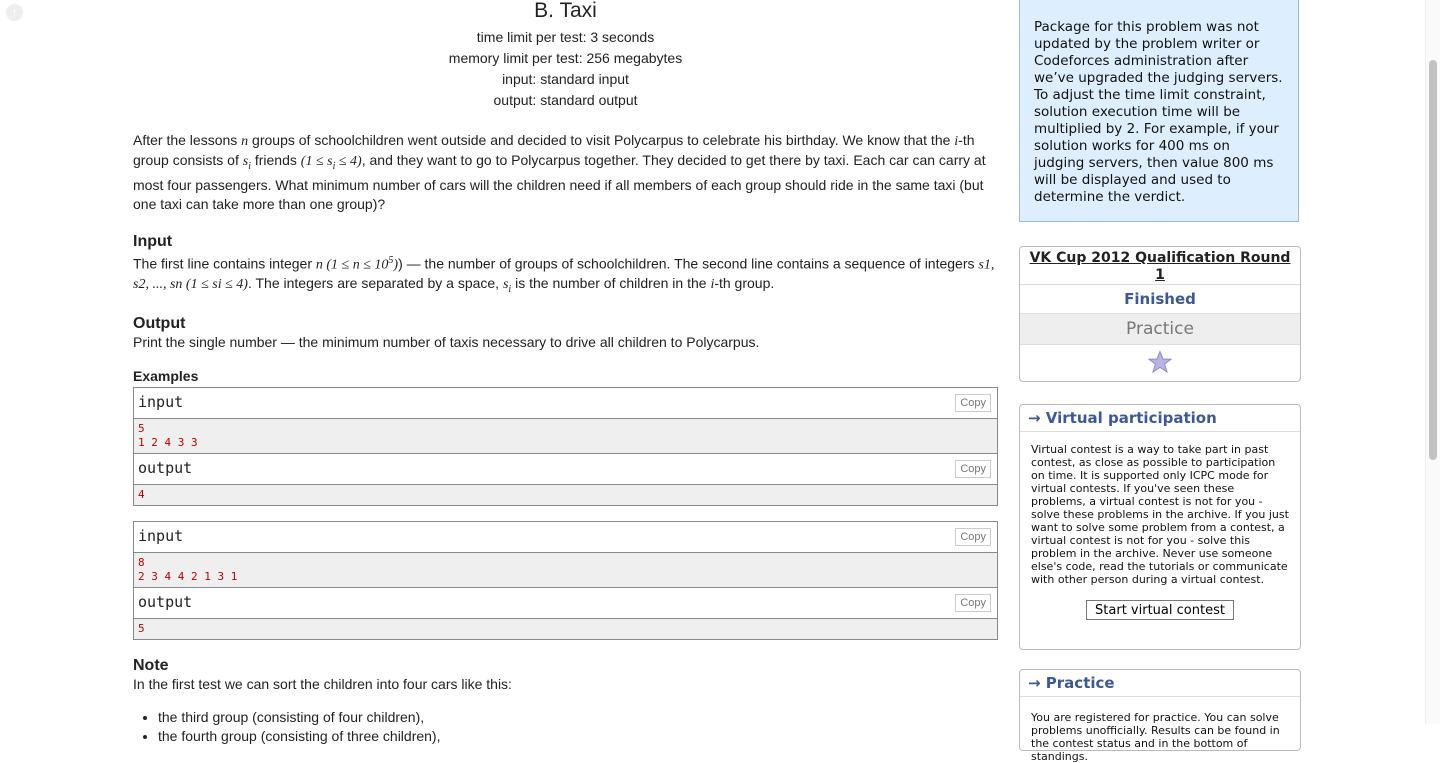 This screenshot has width=1440, height=763. Describe the element at coordinates (565, 571) in the screenshot. I see `example-input: 8 2 3 4 4 2 1 3 1` at that location.